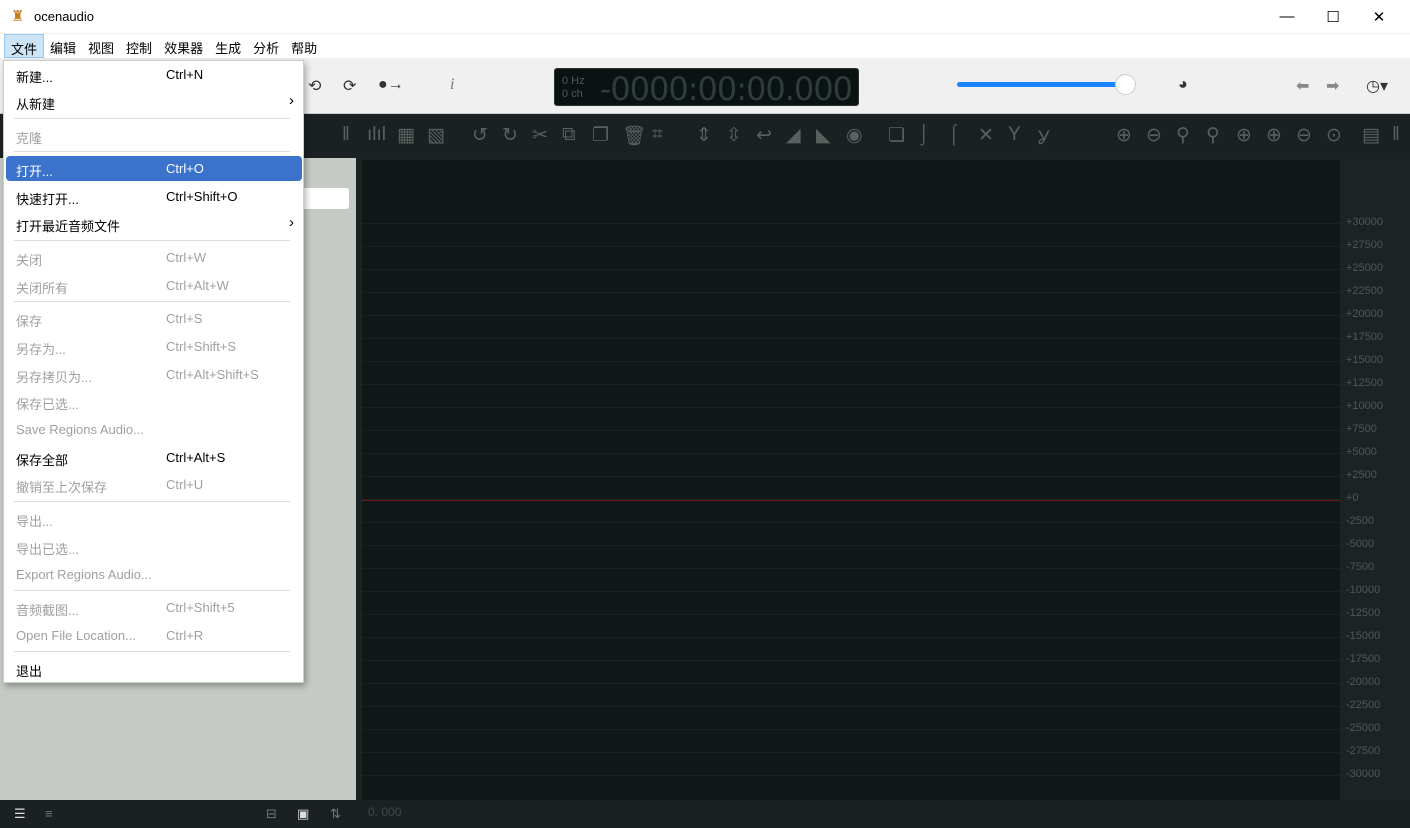 This screenshot has width=1410, height=828. I want to click on y-axis-label: -27500, so click(1363, 751).